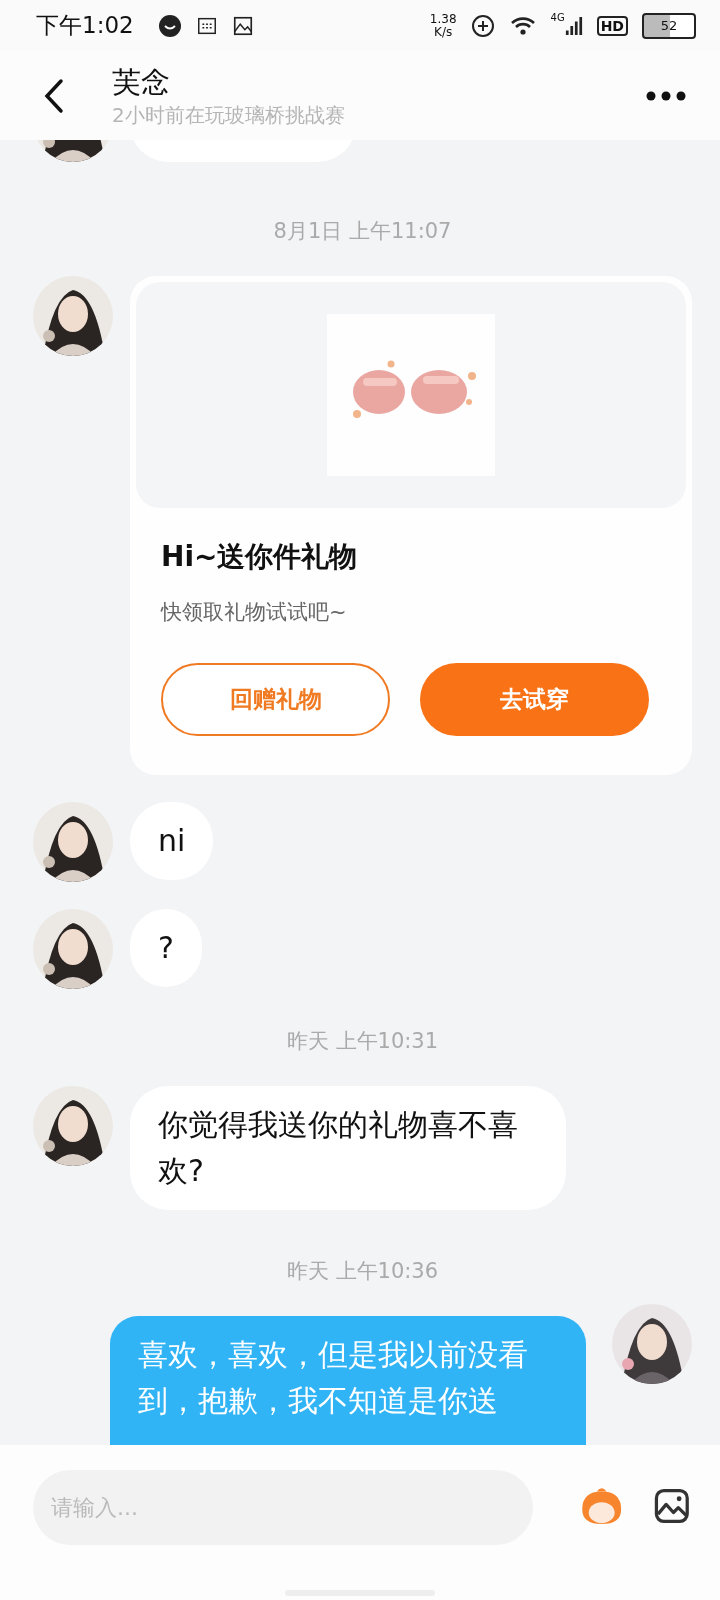  I want to click on more-icon, so click(666, 95).